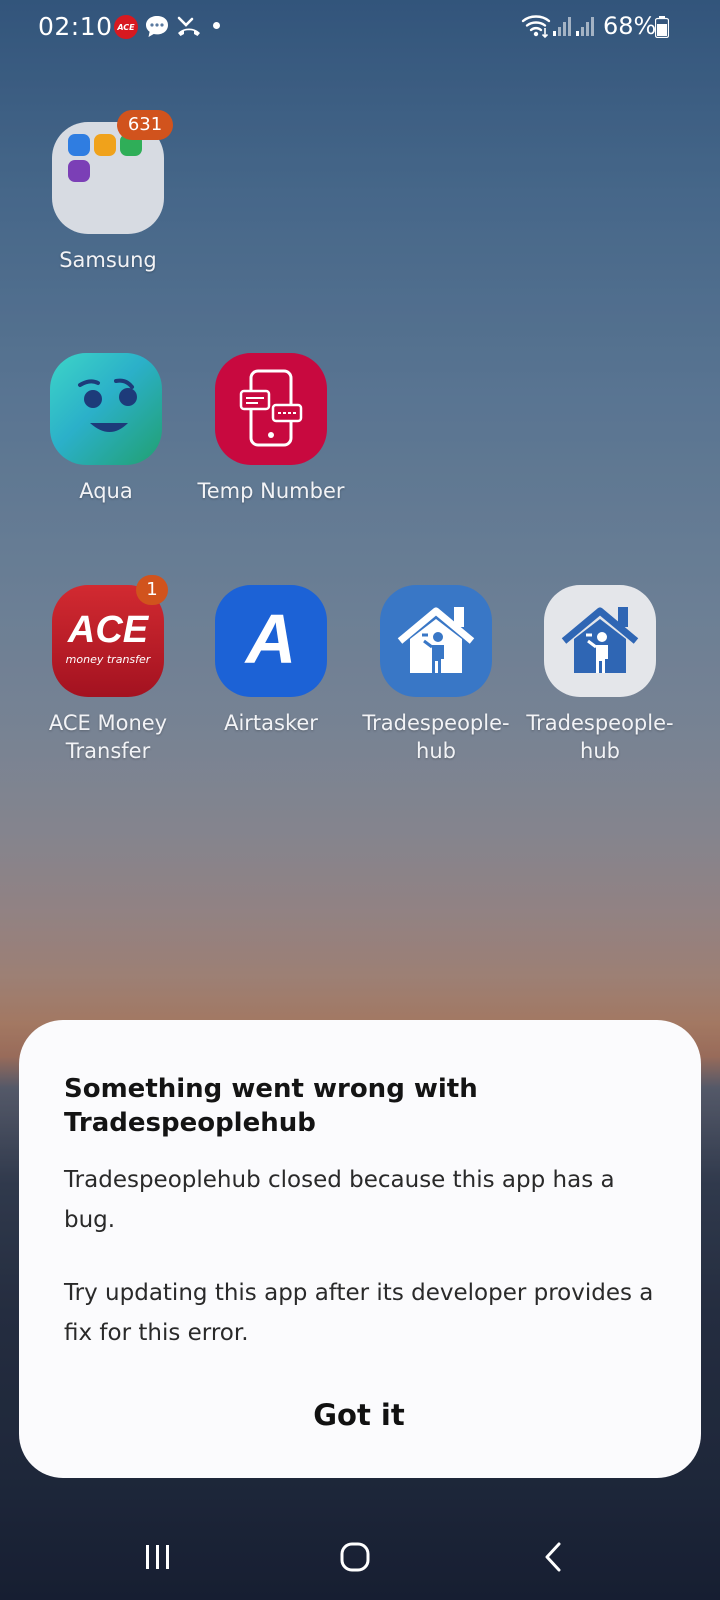 The height and width of the screenshot is (1600, 720). What do you see at coordinates (360, 28) in the screenshot?
I see `status-bar: 02:10 ACE 68%` at bounding box center [360, 28].